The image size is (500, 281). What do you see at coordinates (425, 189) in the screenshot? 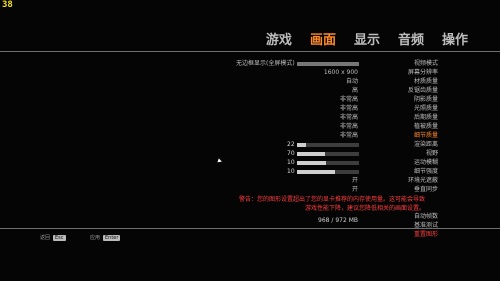
I see `setting-label: 垂直同步` at bounding box center [425, 189].